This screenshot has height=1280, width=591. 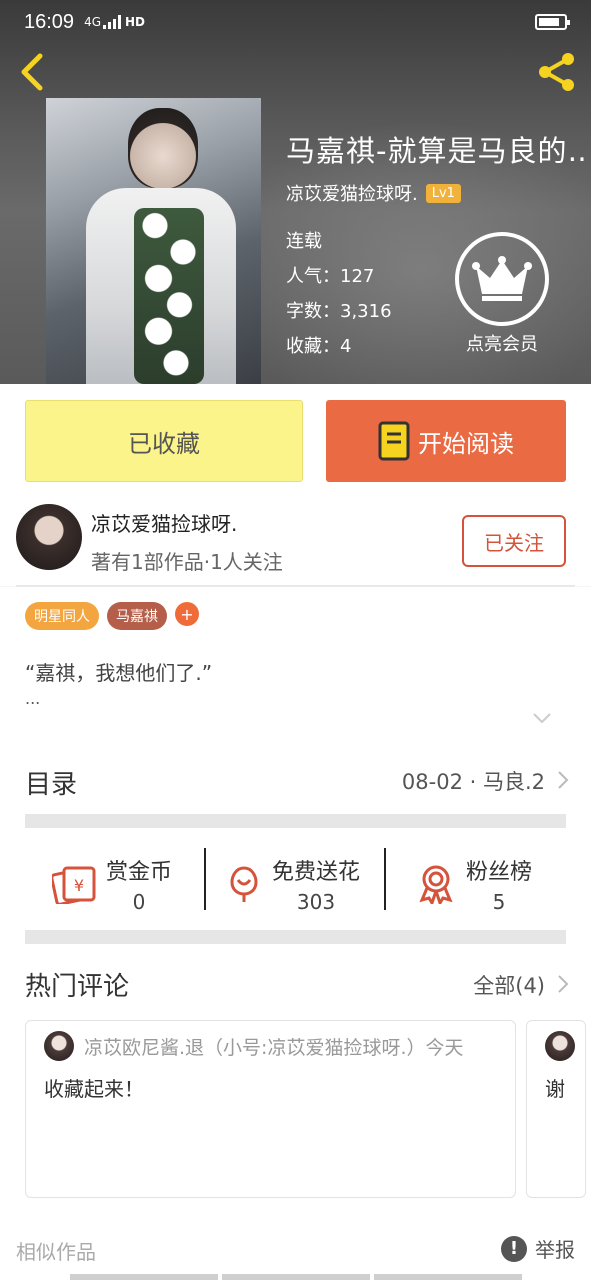 I want to click on follow-button: 已关注, so click(x=514, y=541).